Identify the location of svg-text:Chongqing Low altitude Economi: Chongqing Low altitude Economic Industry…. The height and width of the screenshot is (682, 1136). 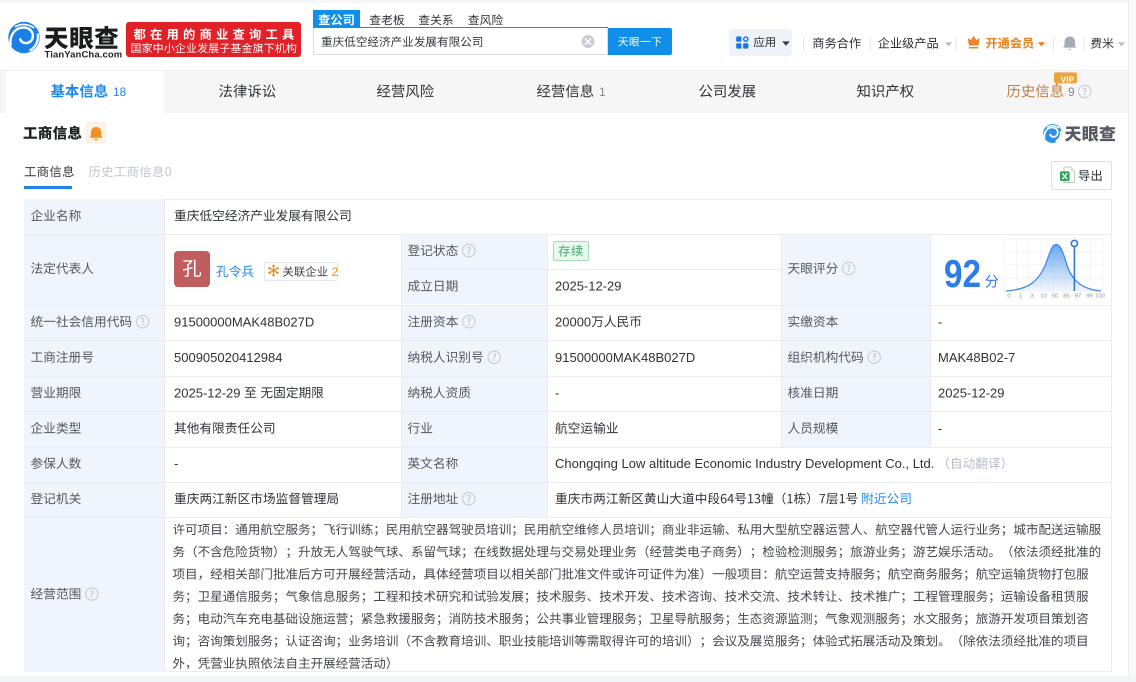
(744, 463).